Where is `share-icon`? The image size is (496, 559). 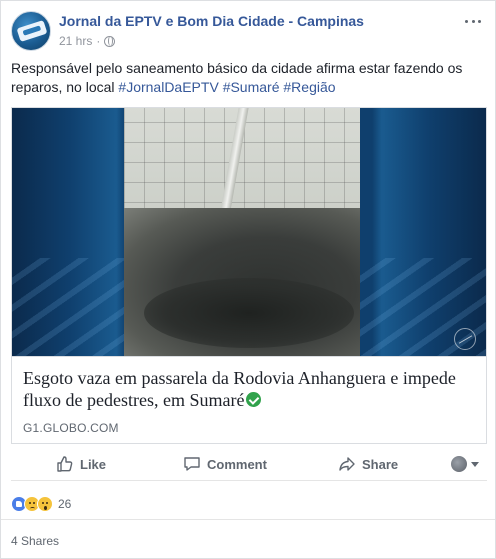 share-icon is located at coordinates (347, 464).